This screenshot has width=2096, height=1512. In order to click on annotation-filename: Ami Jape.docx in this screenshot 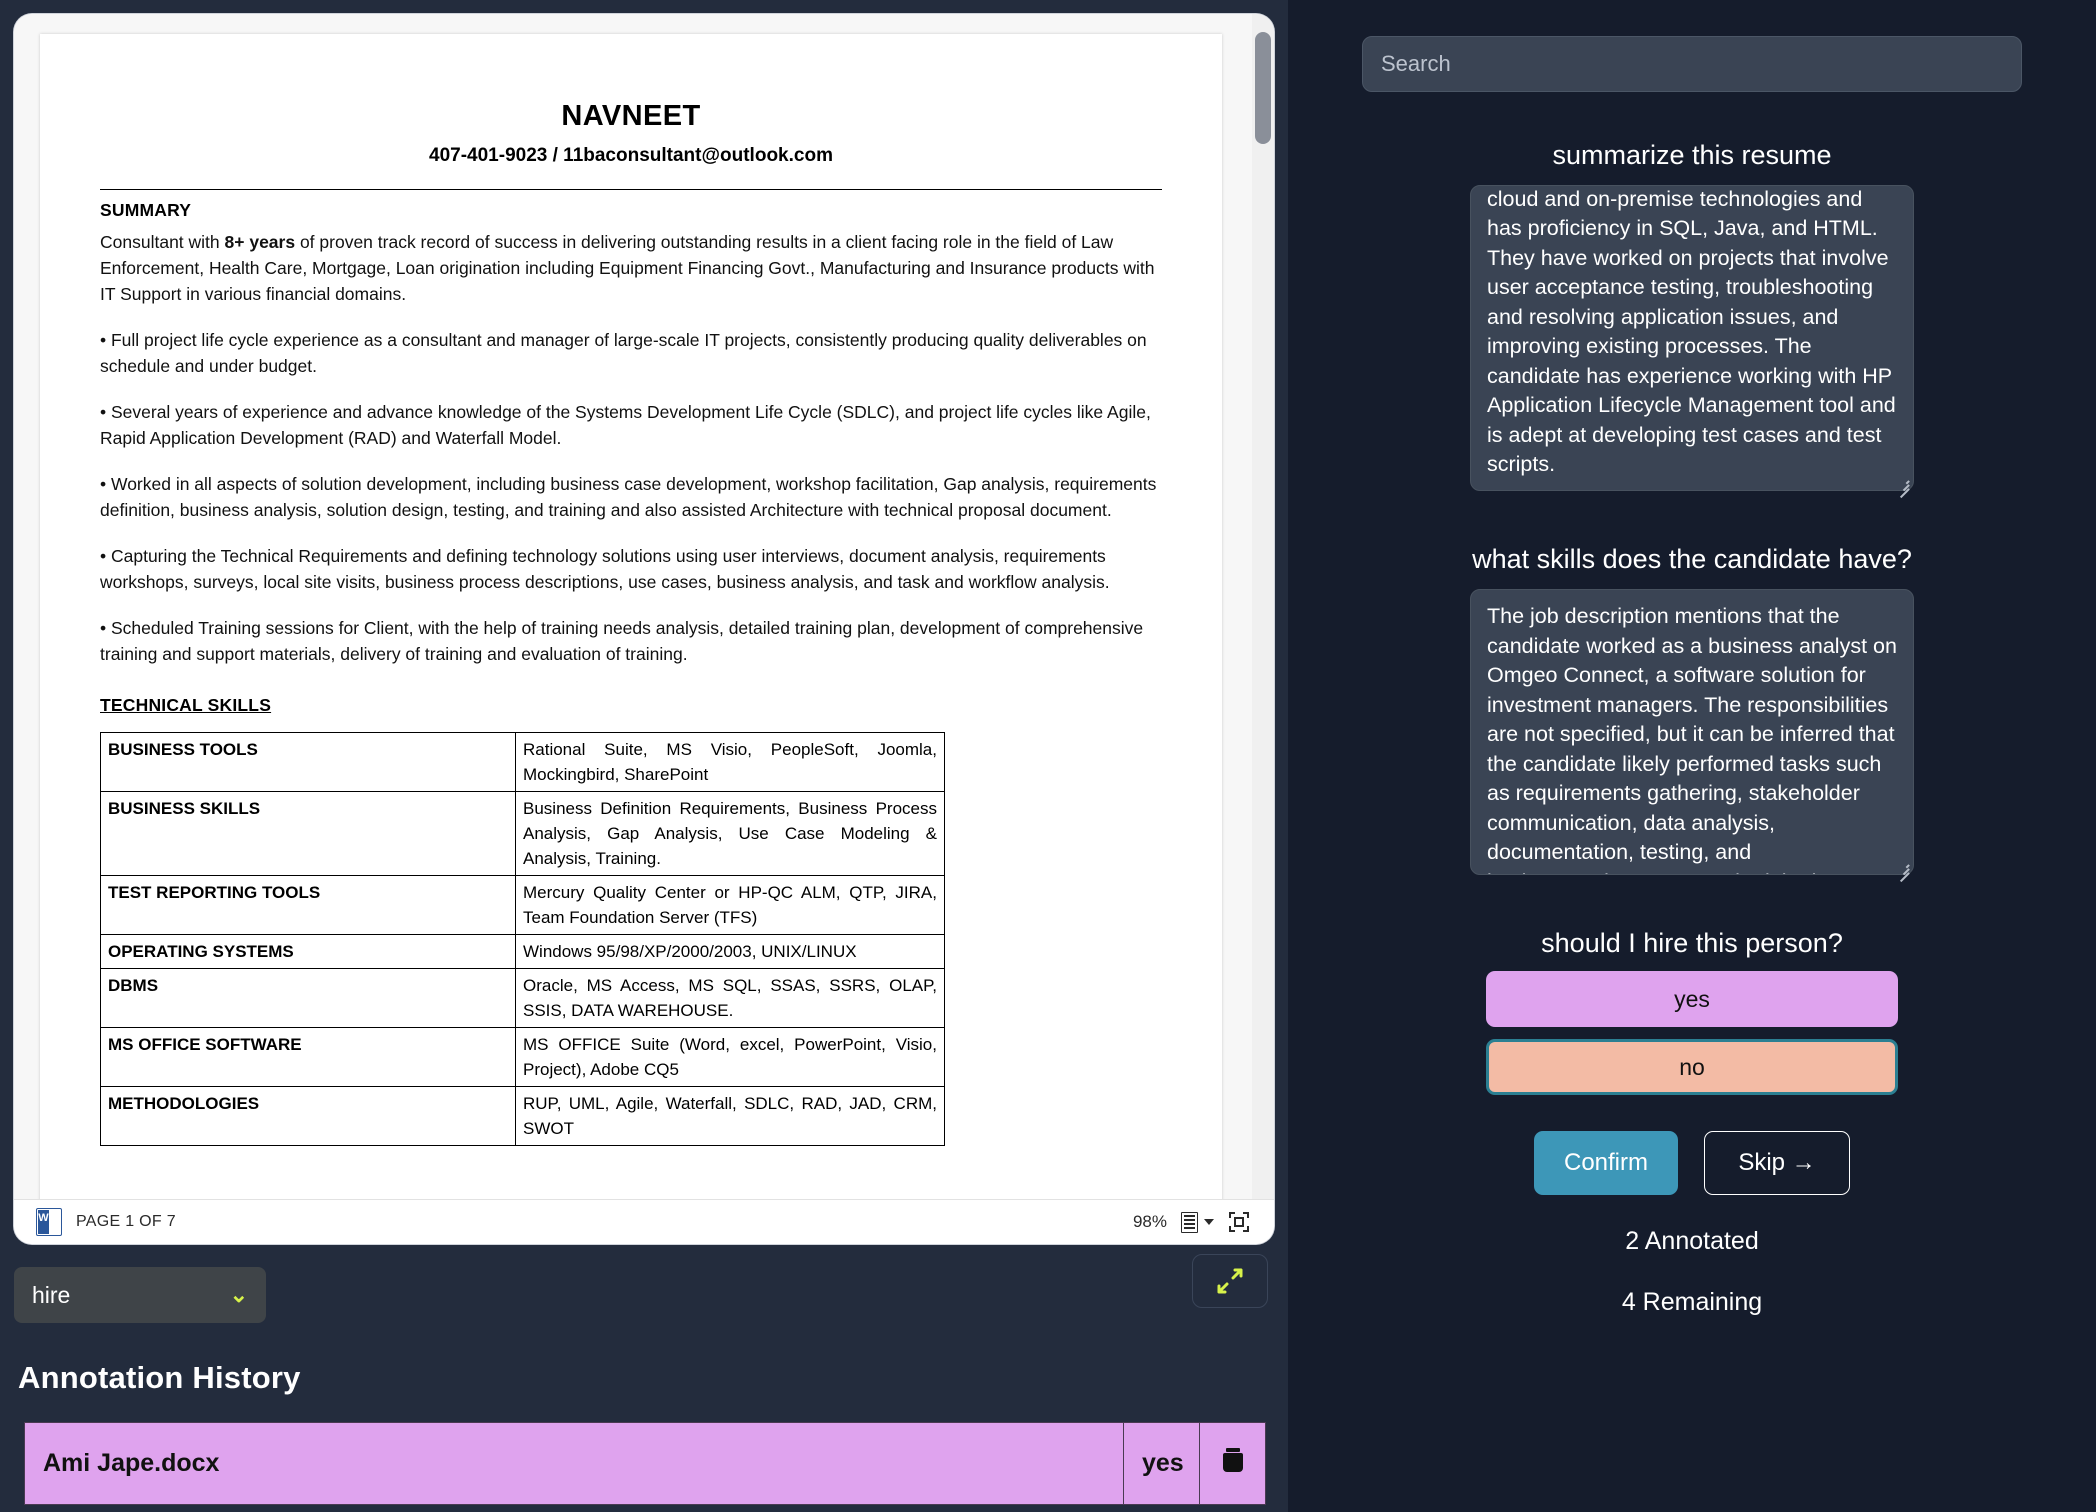, I will do `click(574, 1463)`.